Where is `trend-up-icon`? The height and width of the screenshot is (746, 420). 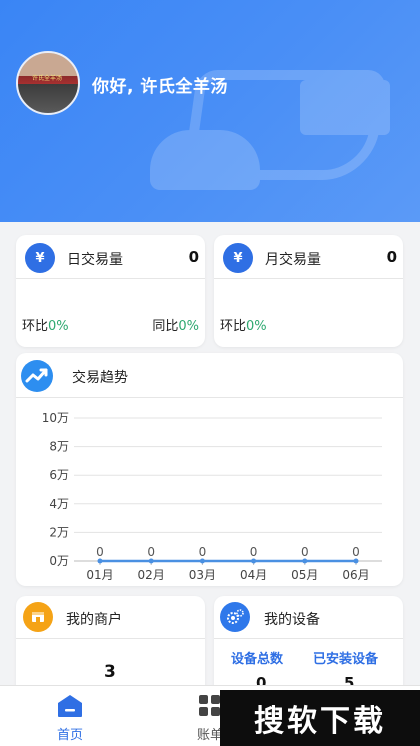
trend-up-icon is located at coordinates (37, 376).